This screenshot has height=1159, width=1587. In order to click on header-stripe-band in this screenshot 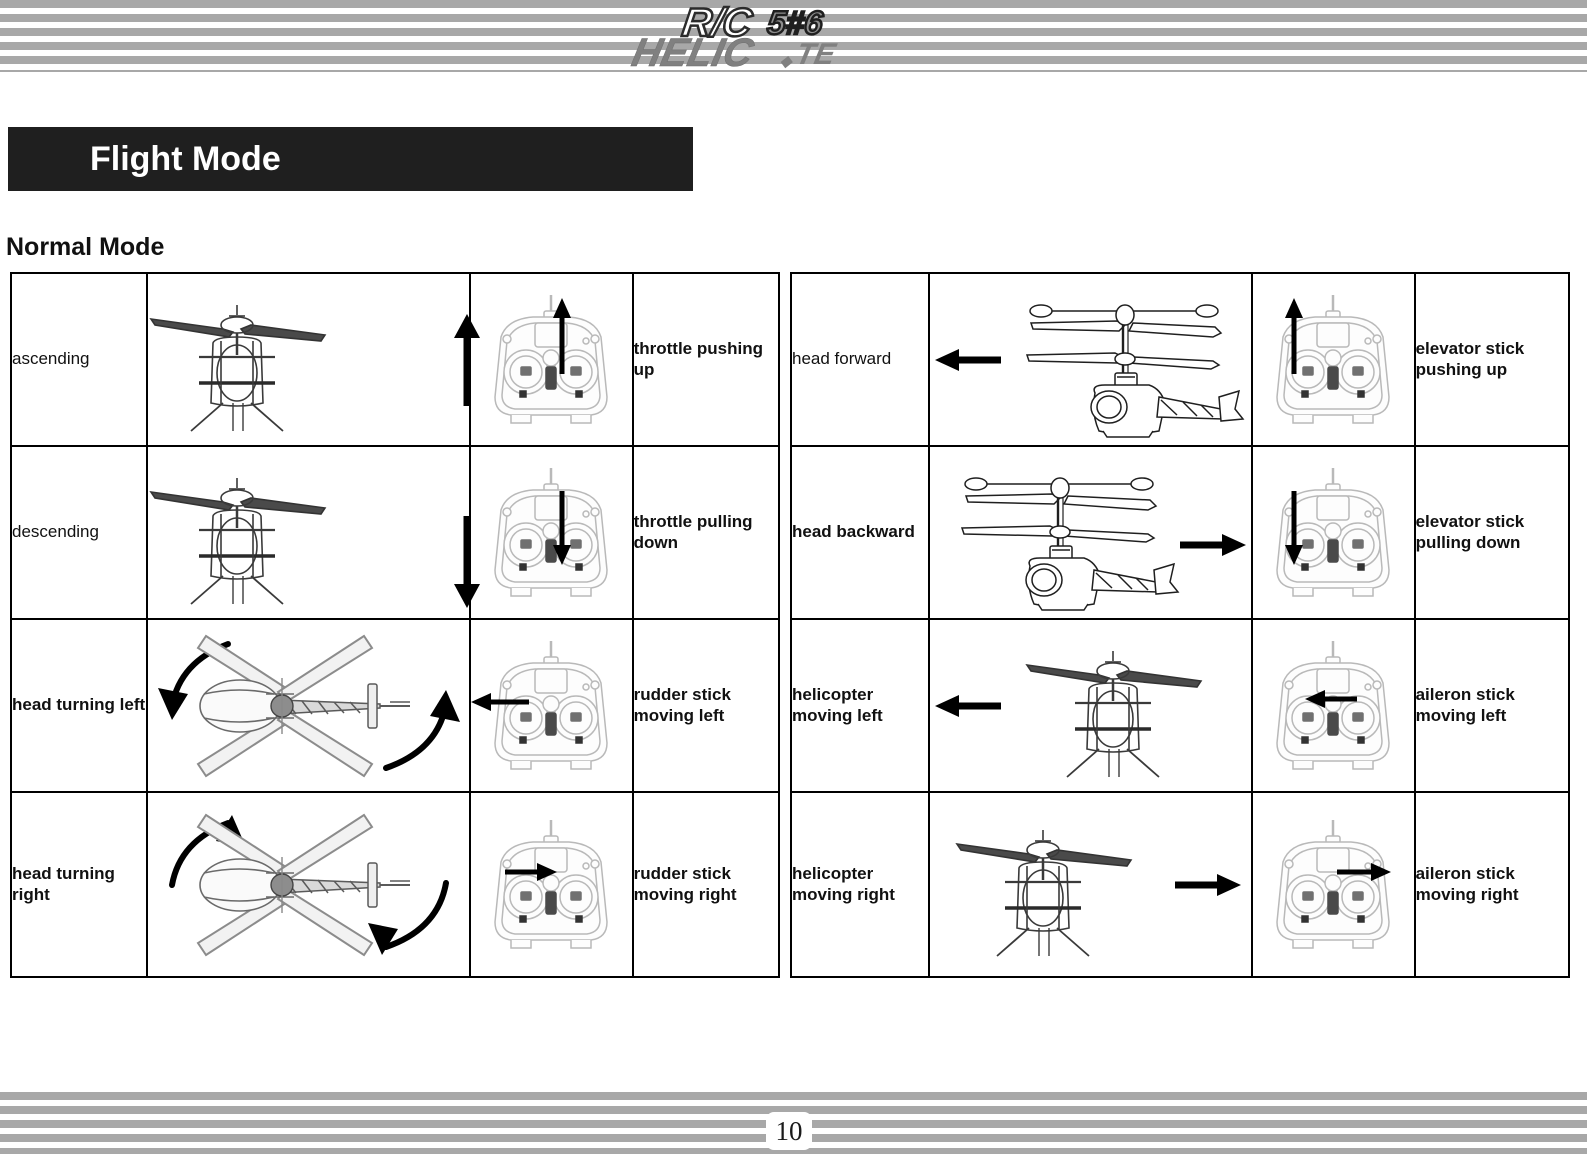, I will do `click(793, 36)`.